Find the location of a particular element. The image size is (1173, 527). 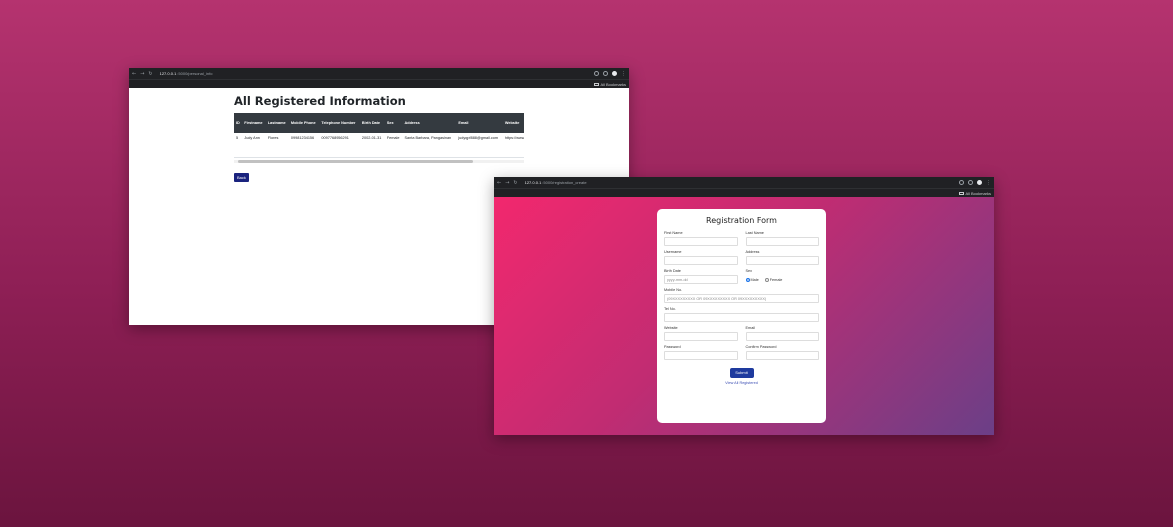

cell-email: judyqpf888@gmail.com is located at coordinates (479, 145).